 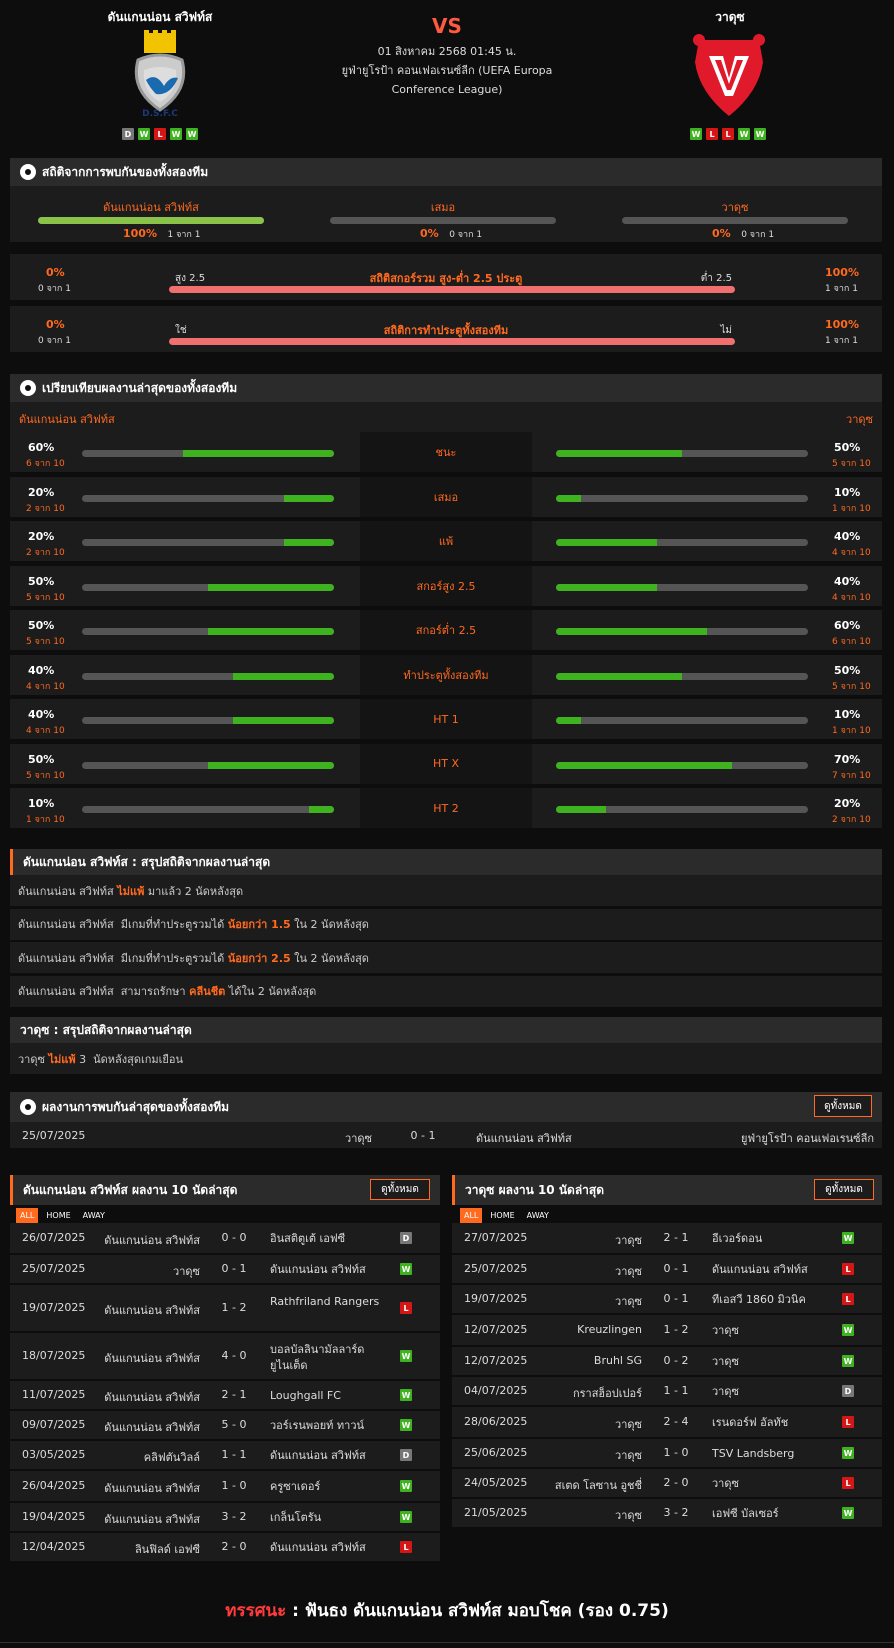 What do you see at coordinates (140, 387) in the screenshot?
I see `compare-title: เปรียบเทียบผลงานล่าสุดของทั้งสองทีม` at bounding box center [140, 387].